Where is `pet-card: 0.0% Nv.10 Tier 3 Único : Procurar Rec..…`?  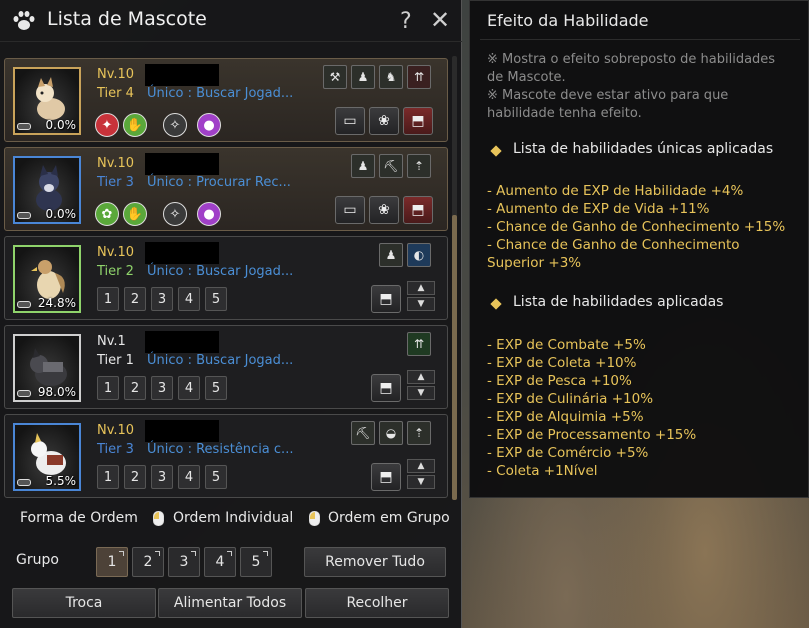 pet-card: 0.0% Nv.10 Tier 3 Único : Procurar Rec..… is located at coordinates (226, 189).